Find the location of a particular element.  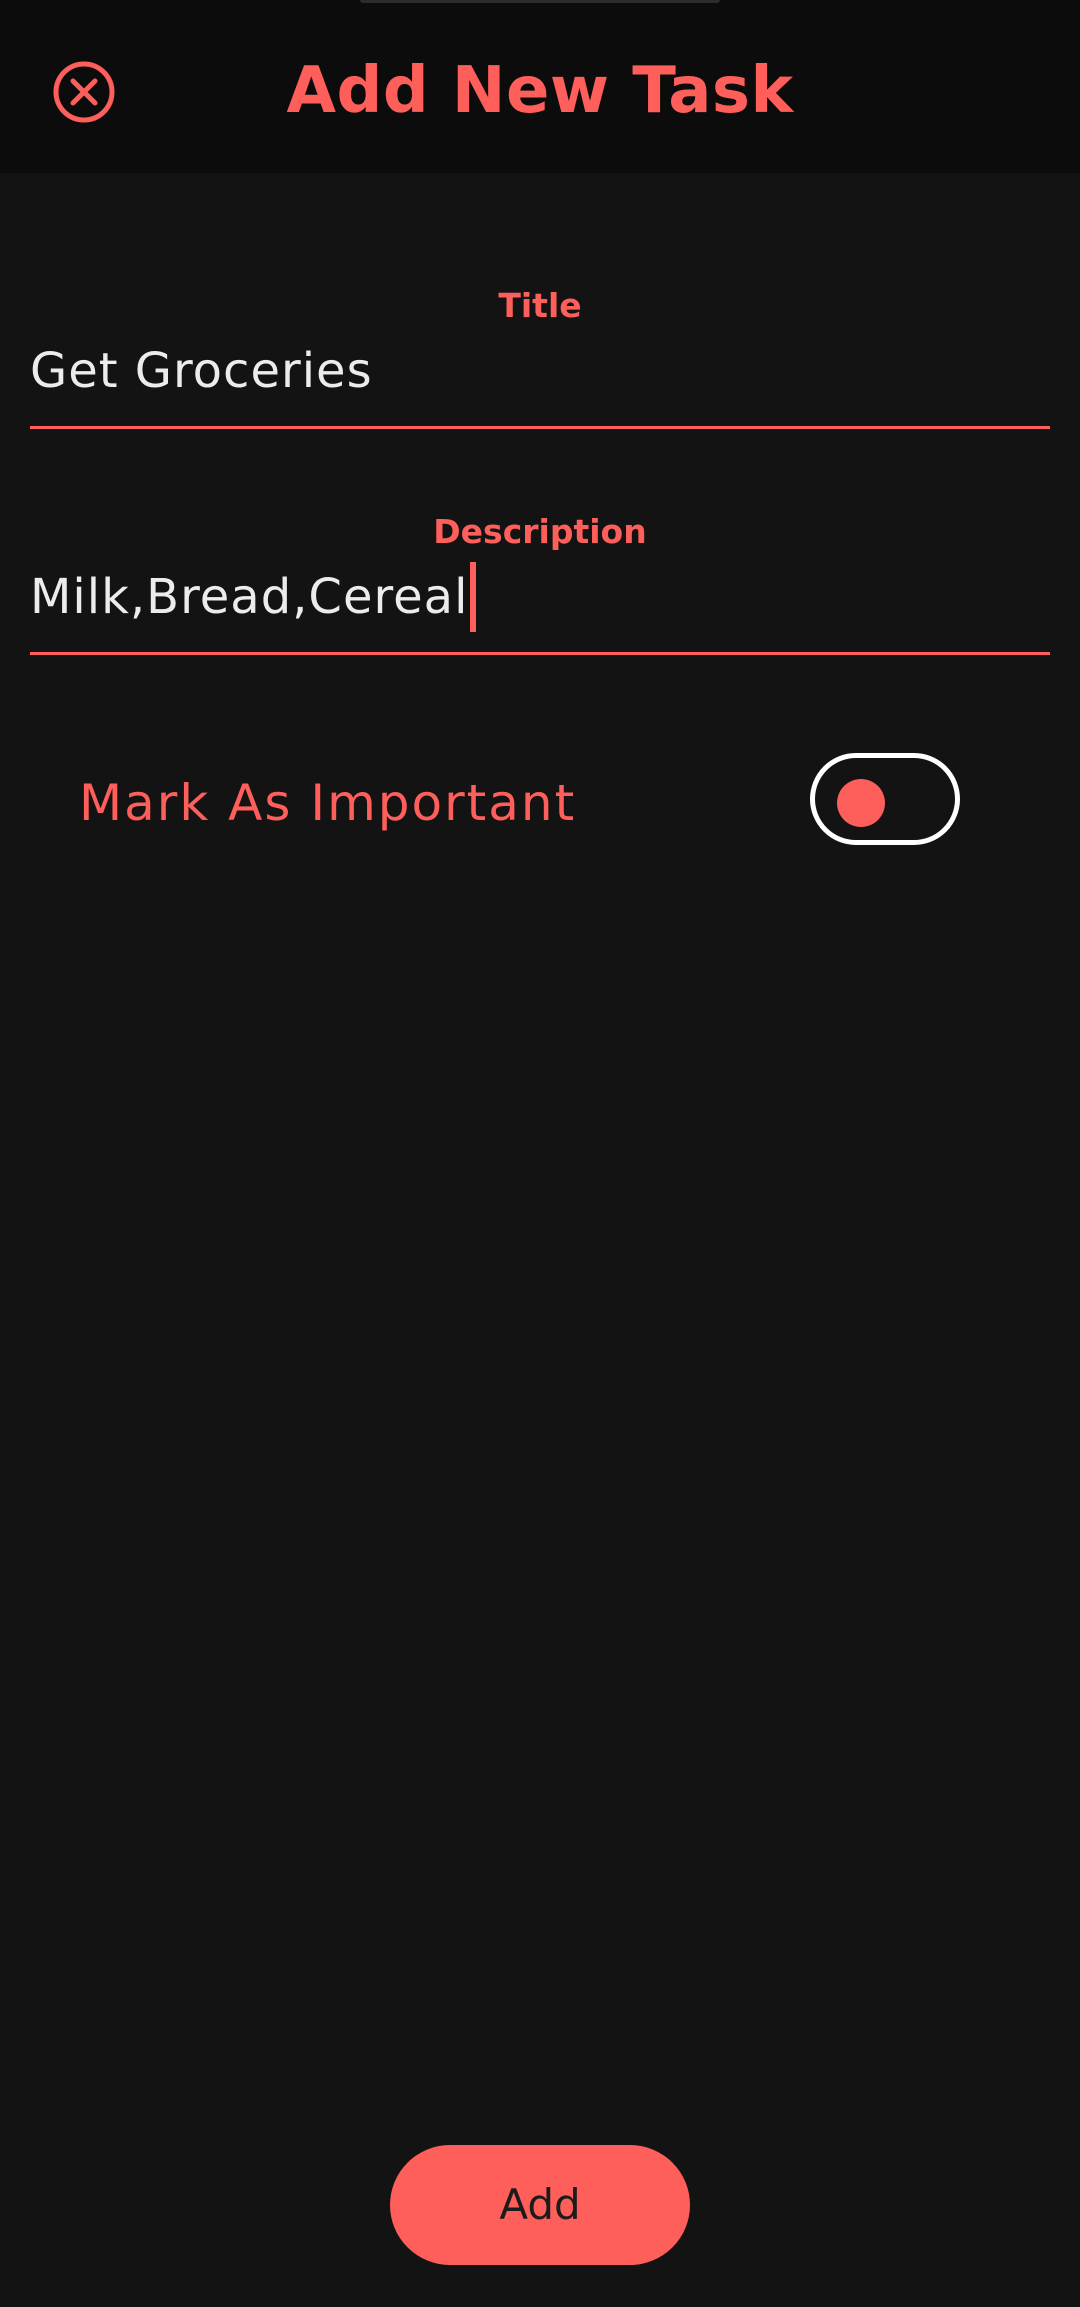

description-underline is located at coordinates (540, 653).